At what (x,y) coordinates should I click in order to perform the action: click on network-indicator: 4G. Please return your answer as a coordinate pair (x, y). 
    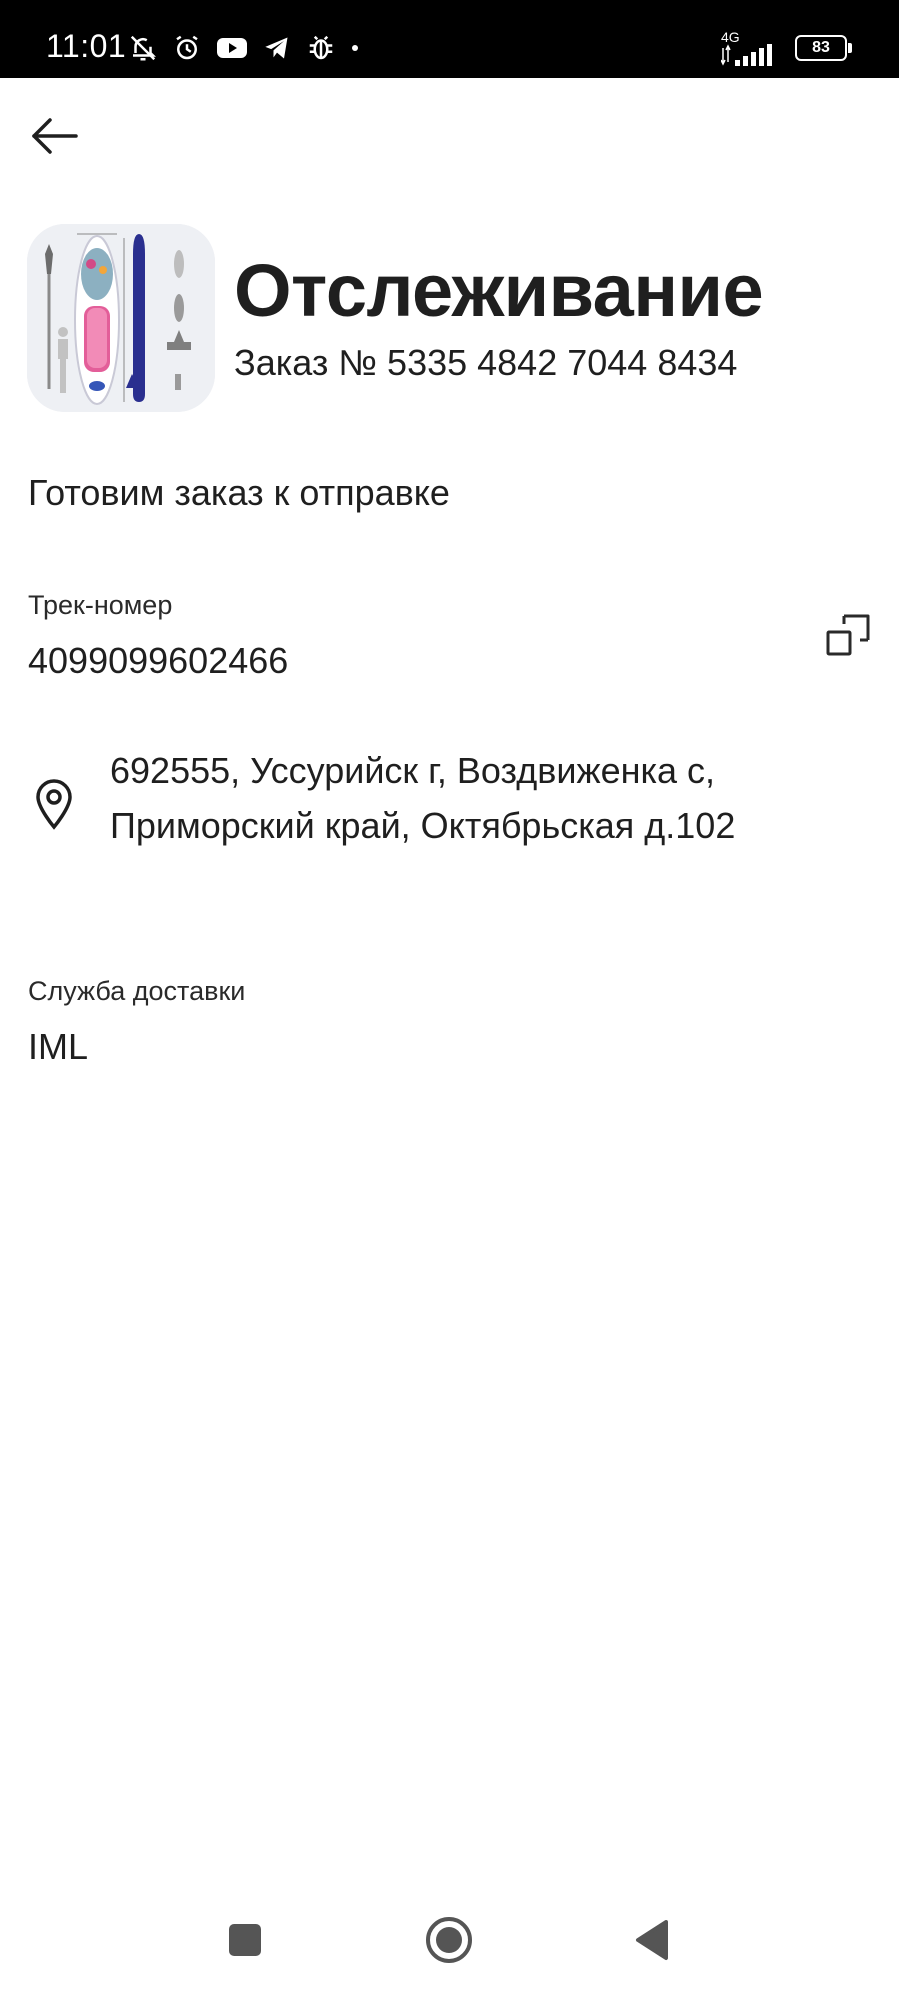
    Looking at the image, I should click on (749, 48).